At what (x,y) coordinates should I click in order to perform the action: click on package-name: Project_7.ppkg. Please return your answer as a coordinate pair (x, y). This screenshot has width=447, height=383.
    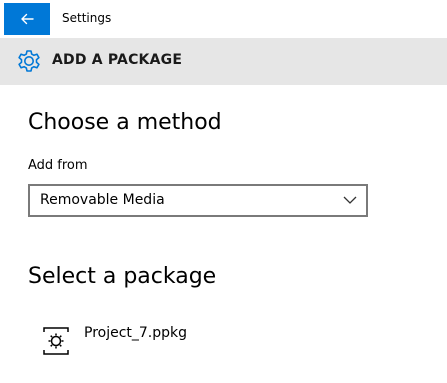
    Looking at the image, I should click on (136, 333).